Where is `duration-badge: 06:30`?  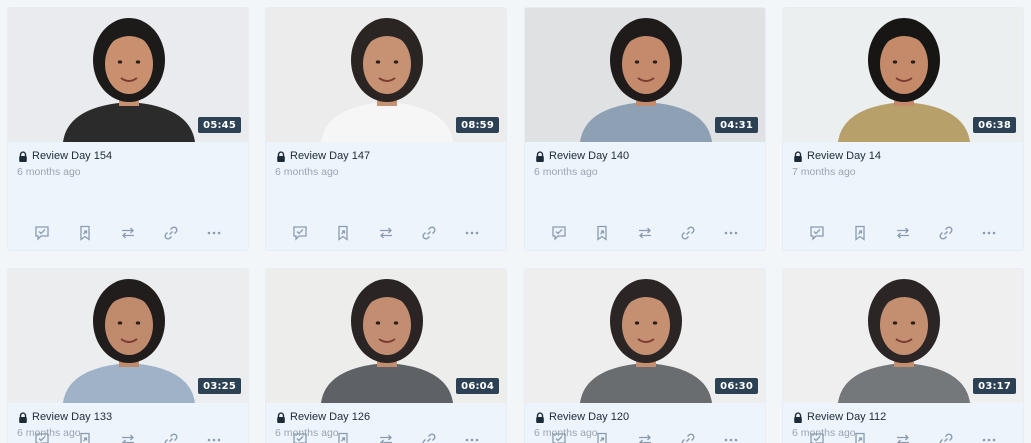
duration-badge: 06:30 is located at coordinates (736, 386).